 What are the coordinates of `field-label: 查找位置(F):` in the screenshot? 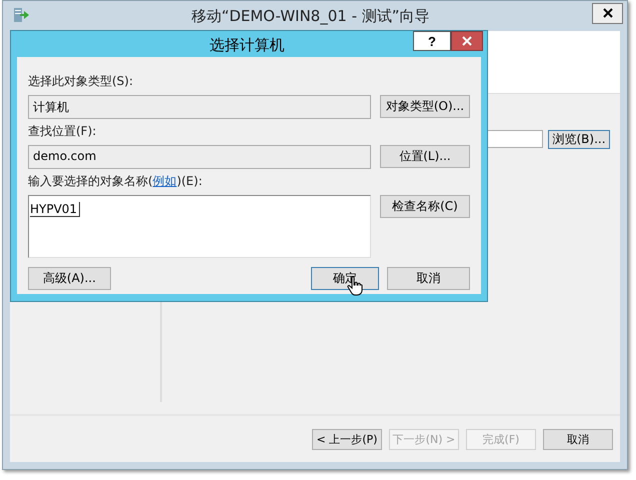 It's located at (63, 131).